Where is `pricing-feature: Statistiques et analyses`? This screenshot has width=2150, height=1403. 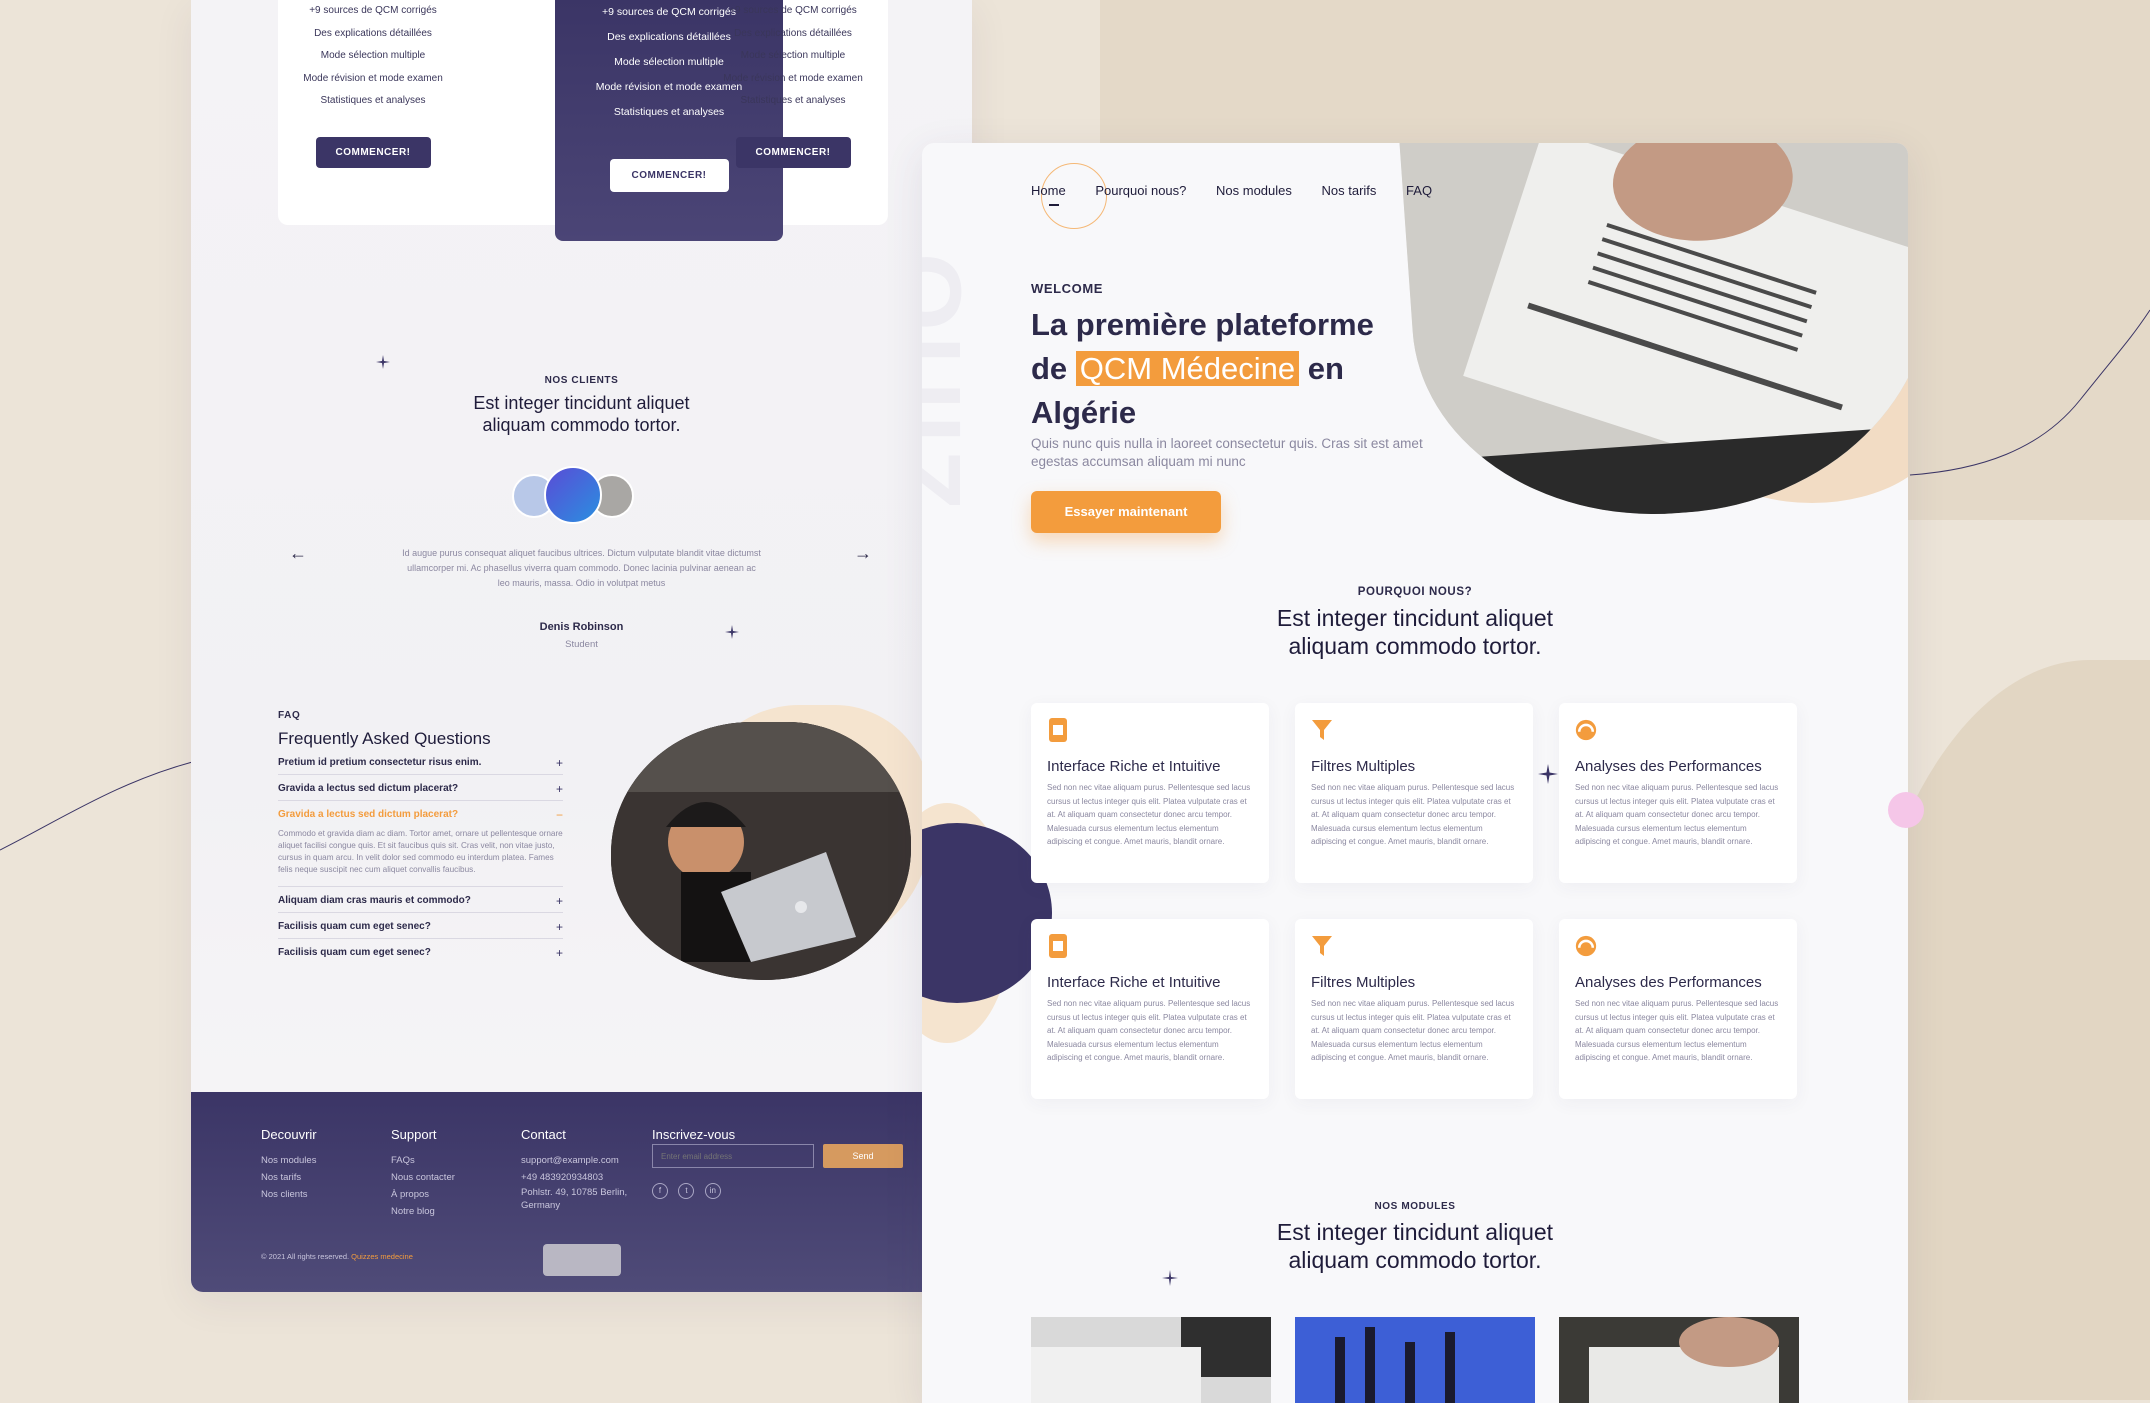 pricing-feature: Statistiques et analyses is located at coordinates (793, 100).